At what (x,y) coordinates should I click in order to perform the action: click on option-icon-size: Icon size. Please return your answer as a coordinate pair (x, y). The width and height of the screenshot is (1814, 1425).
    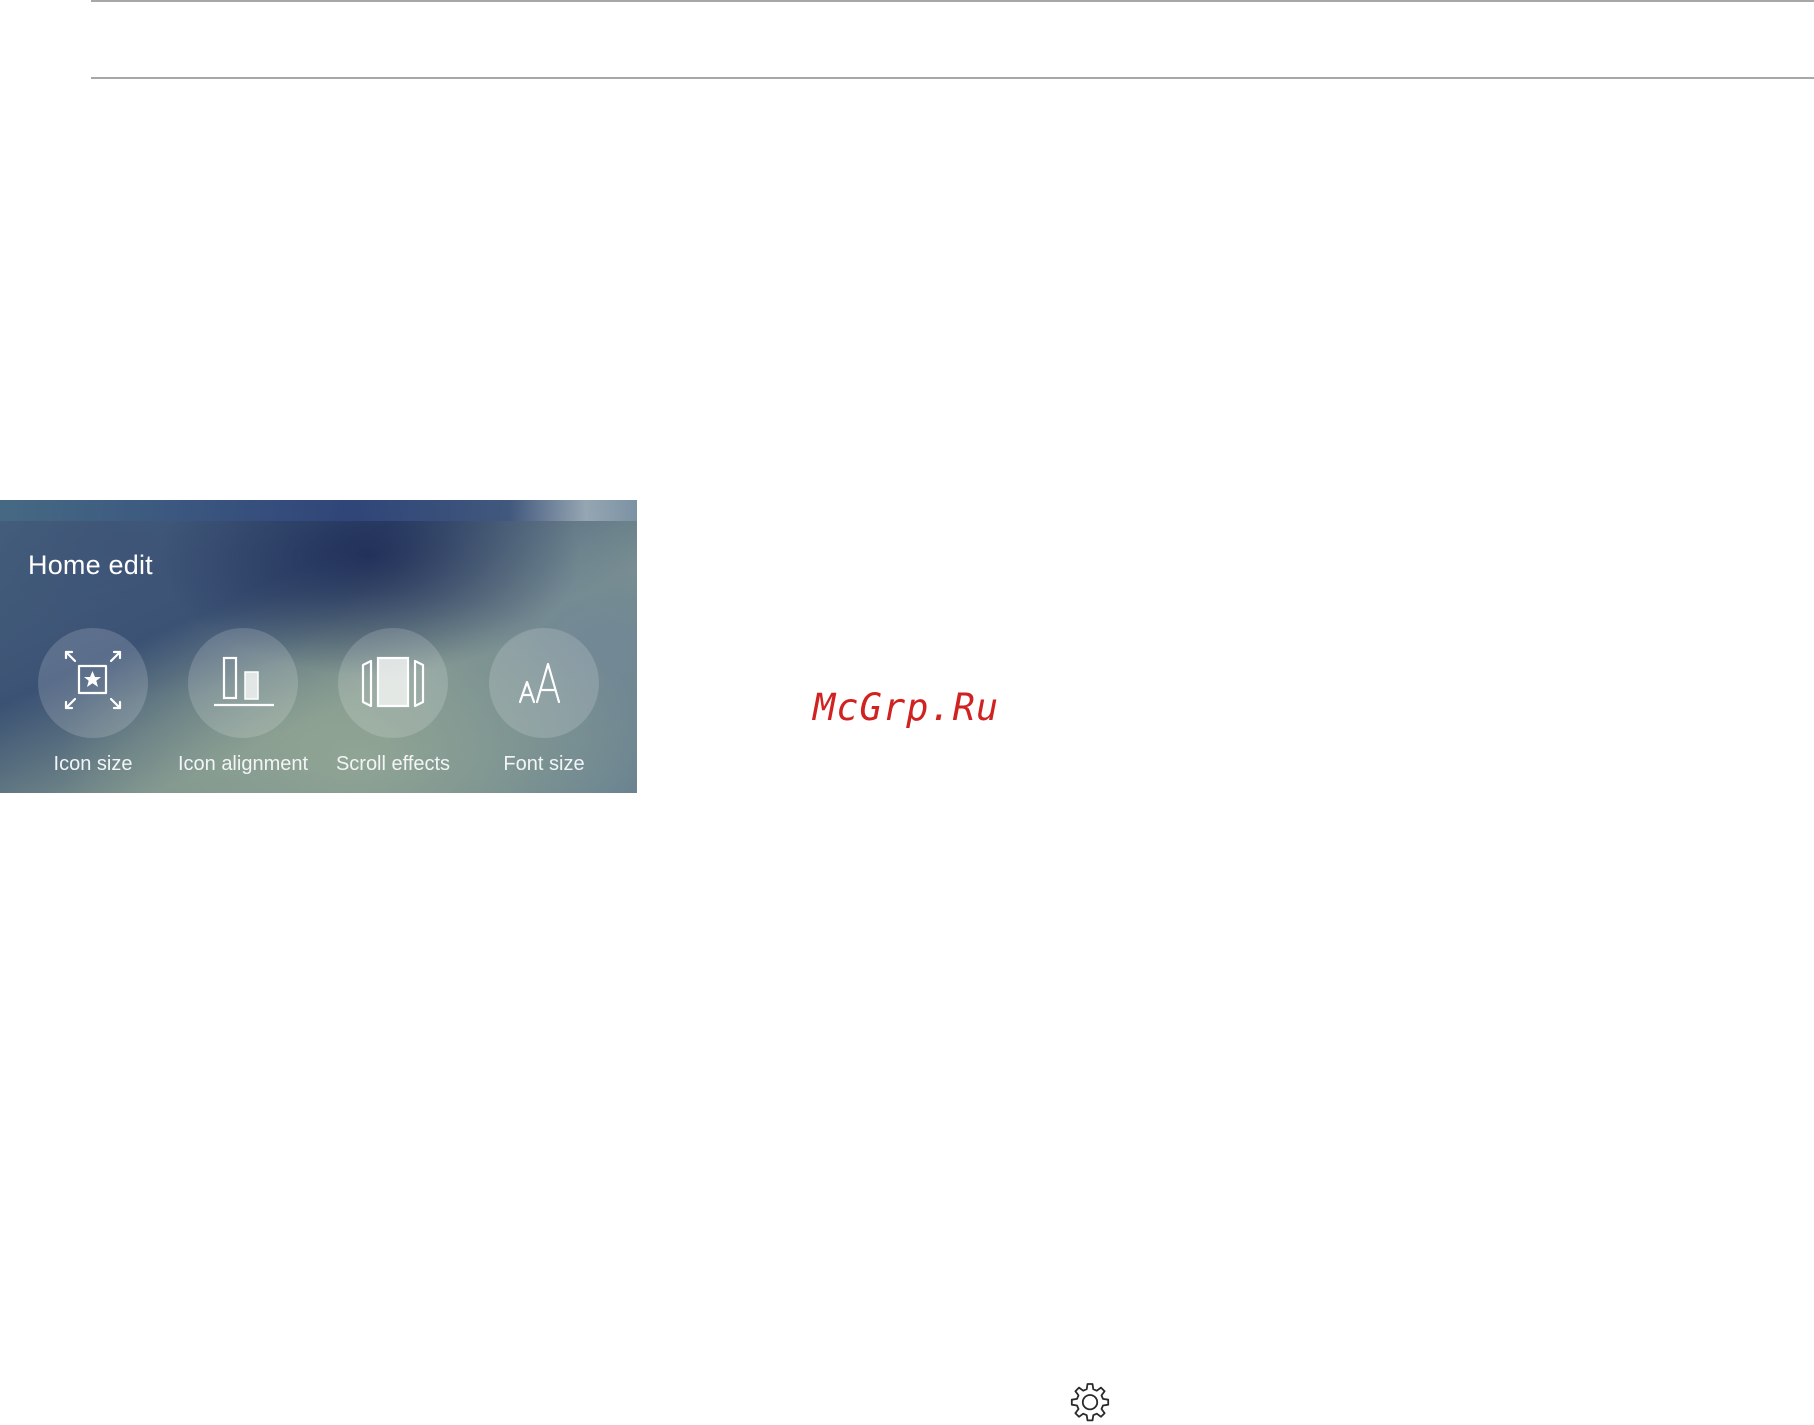
    Looking at the image, I should click on (93, 708).